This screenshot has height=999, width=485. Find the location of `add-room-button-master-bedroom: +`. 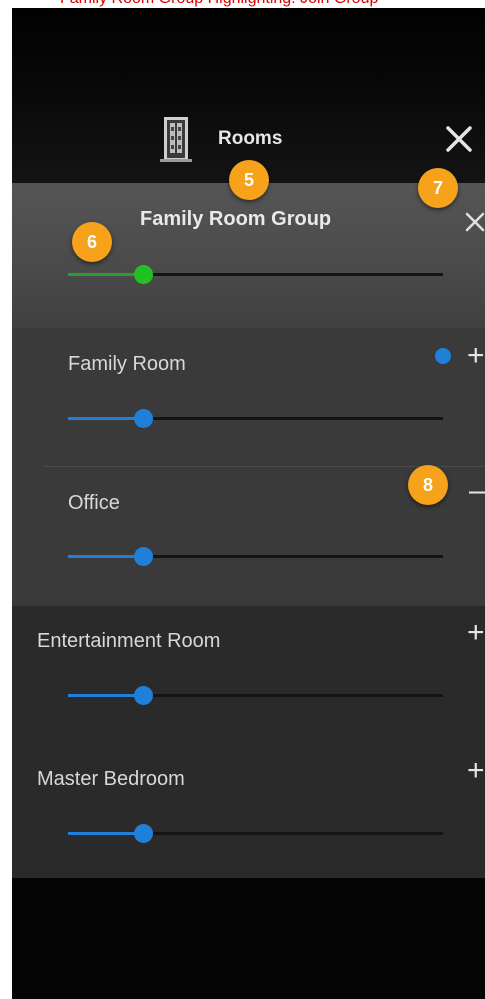

add-room-button-master-bedroom: + is located at coordinates (476, 771).